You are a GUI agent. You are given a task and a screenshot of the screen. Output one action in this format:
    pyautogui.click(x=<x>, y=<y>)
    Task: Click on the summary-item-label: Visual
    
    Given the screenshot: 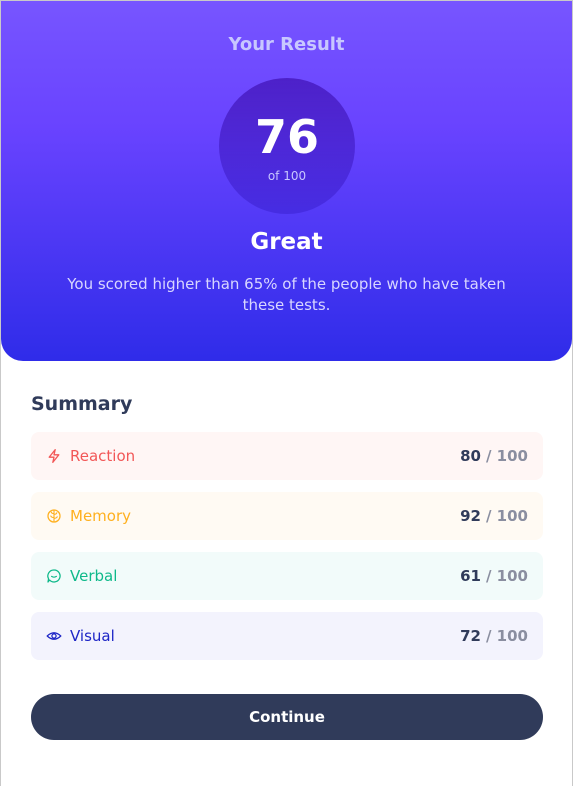 What is the action you would take?
    pyautogui.click(x=92, y=636)
    